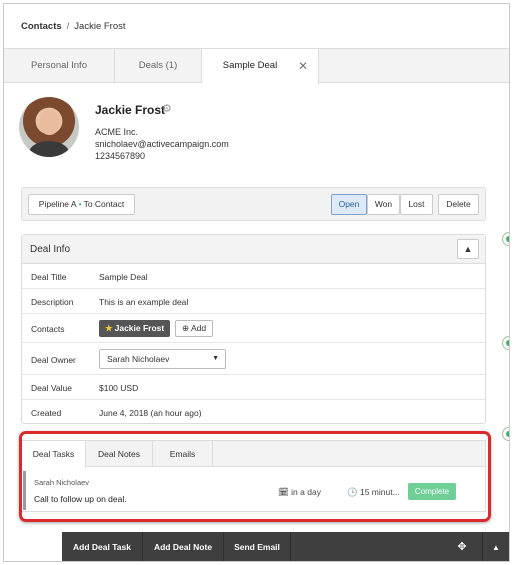 The width and height of the screenshot is (514, 565). I want to click on tab-sample-deal: Sample Deal ✕, so click(260, 66).